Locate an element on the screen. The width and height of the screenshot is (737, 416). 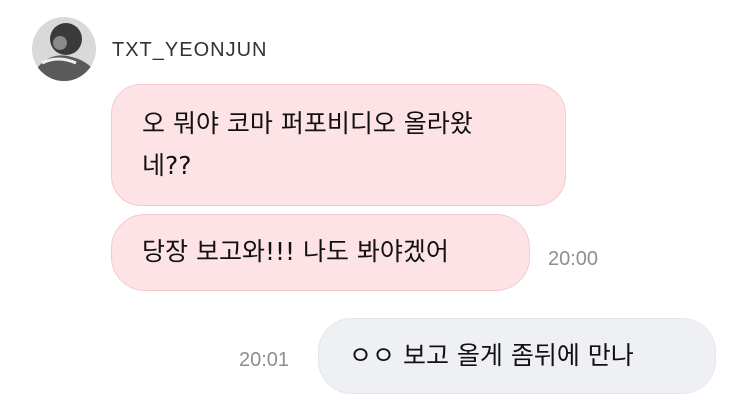
message-timestamp: 20:01 is located at coordinates (264, 360).